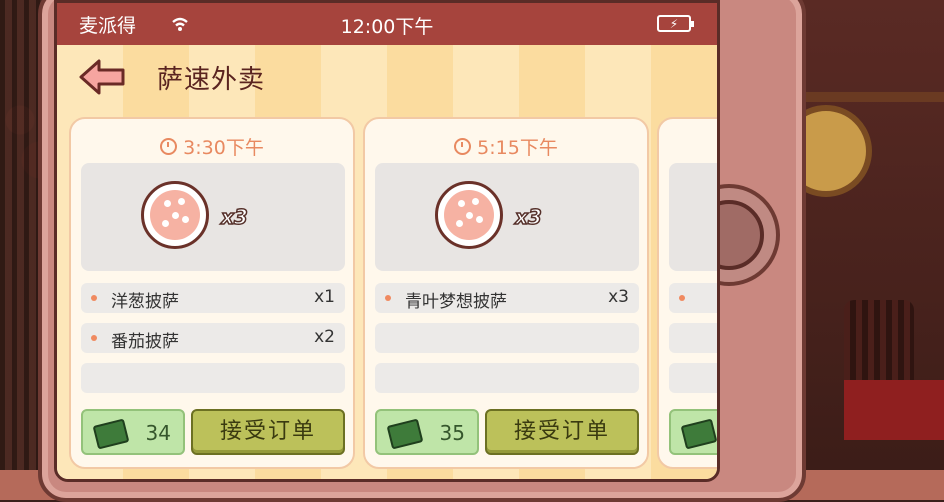  What do you see at coordinates (133, 432) in the screenshot?
I see `reward-box: 34` at bounding box center [133, 432].